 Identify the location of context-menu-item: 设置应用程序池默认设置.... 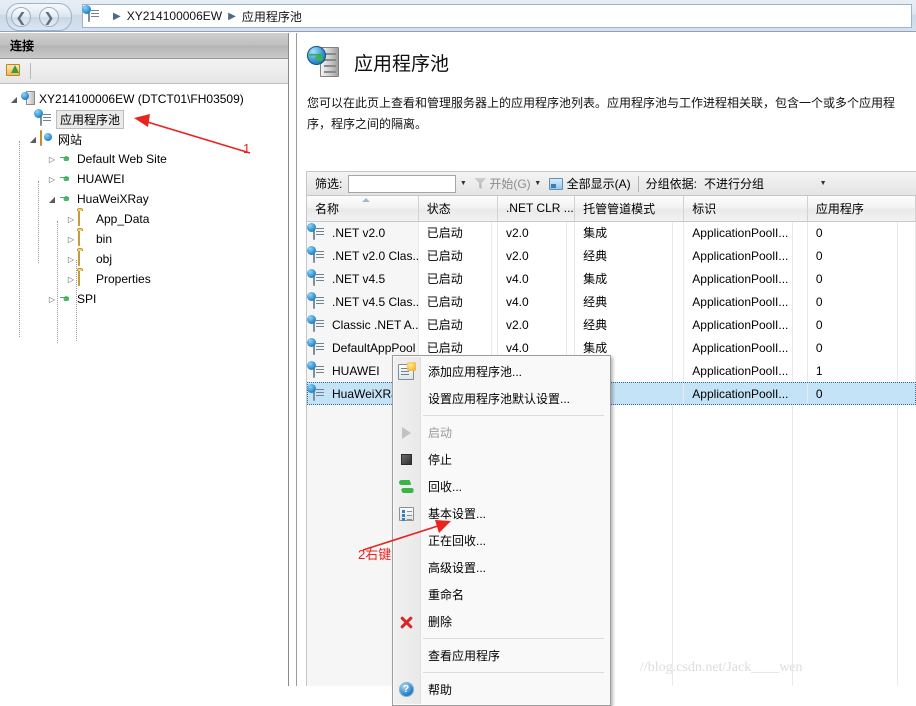
(501, 398).